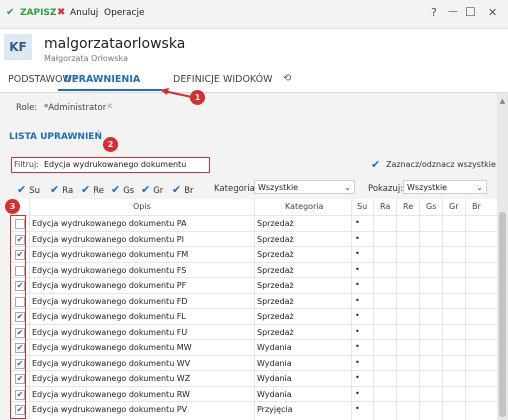 Image resolution: width=508 pixels, height=420 pixels. What do you see at coordinates (183, 189) in the screenshot?
I see `filter-br: ✔ Br` at bounding box center [183, 189].